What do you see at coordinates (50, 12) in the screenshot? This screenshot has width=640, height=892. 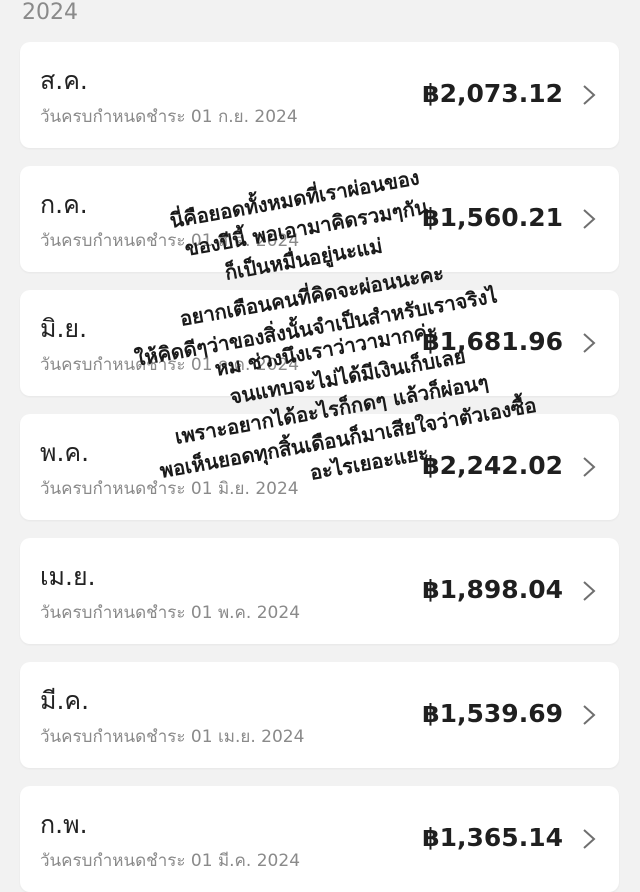 I see `year-header: 2024` at bounding box center [50, 12].